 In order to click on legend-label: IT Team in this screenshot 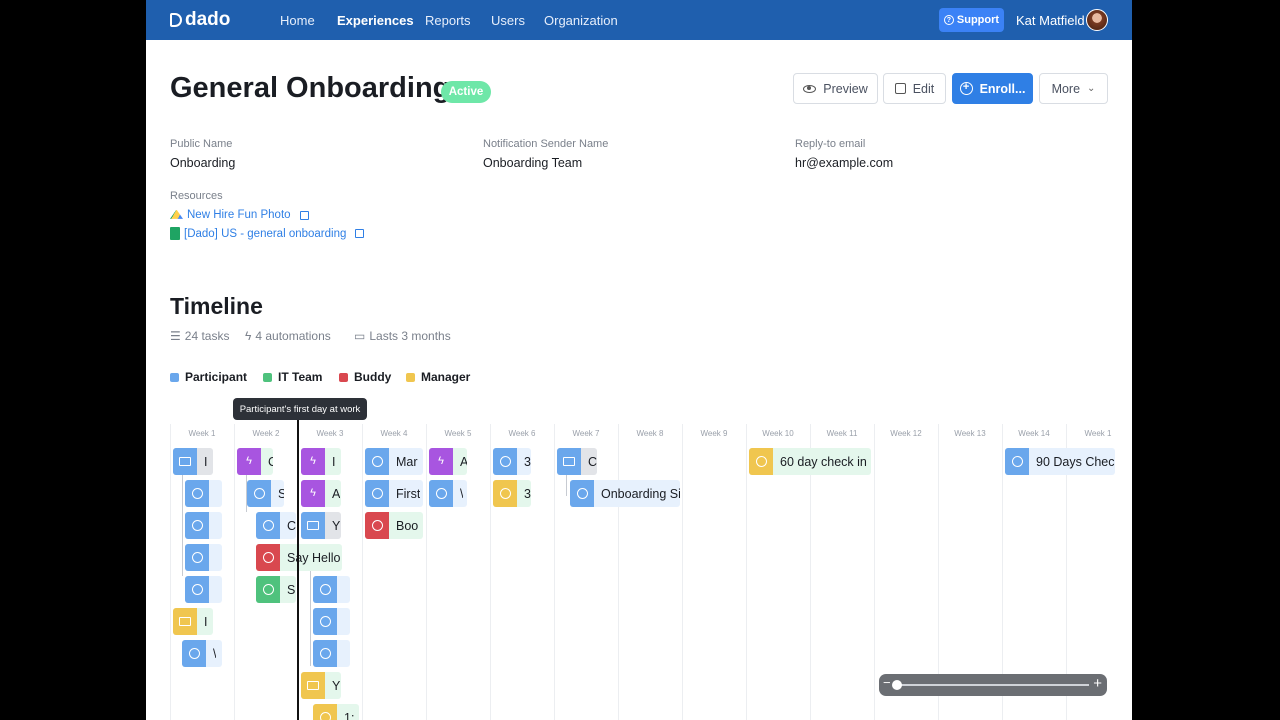, I will do `click(300, 377)`.